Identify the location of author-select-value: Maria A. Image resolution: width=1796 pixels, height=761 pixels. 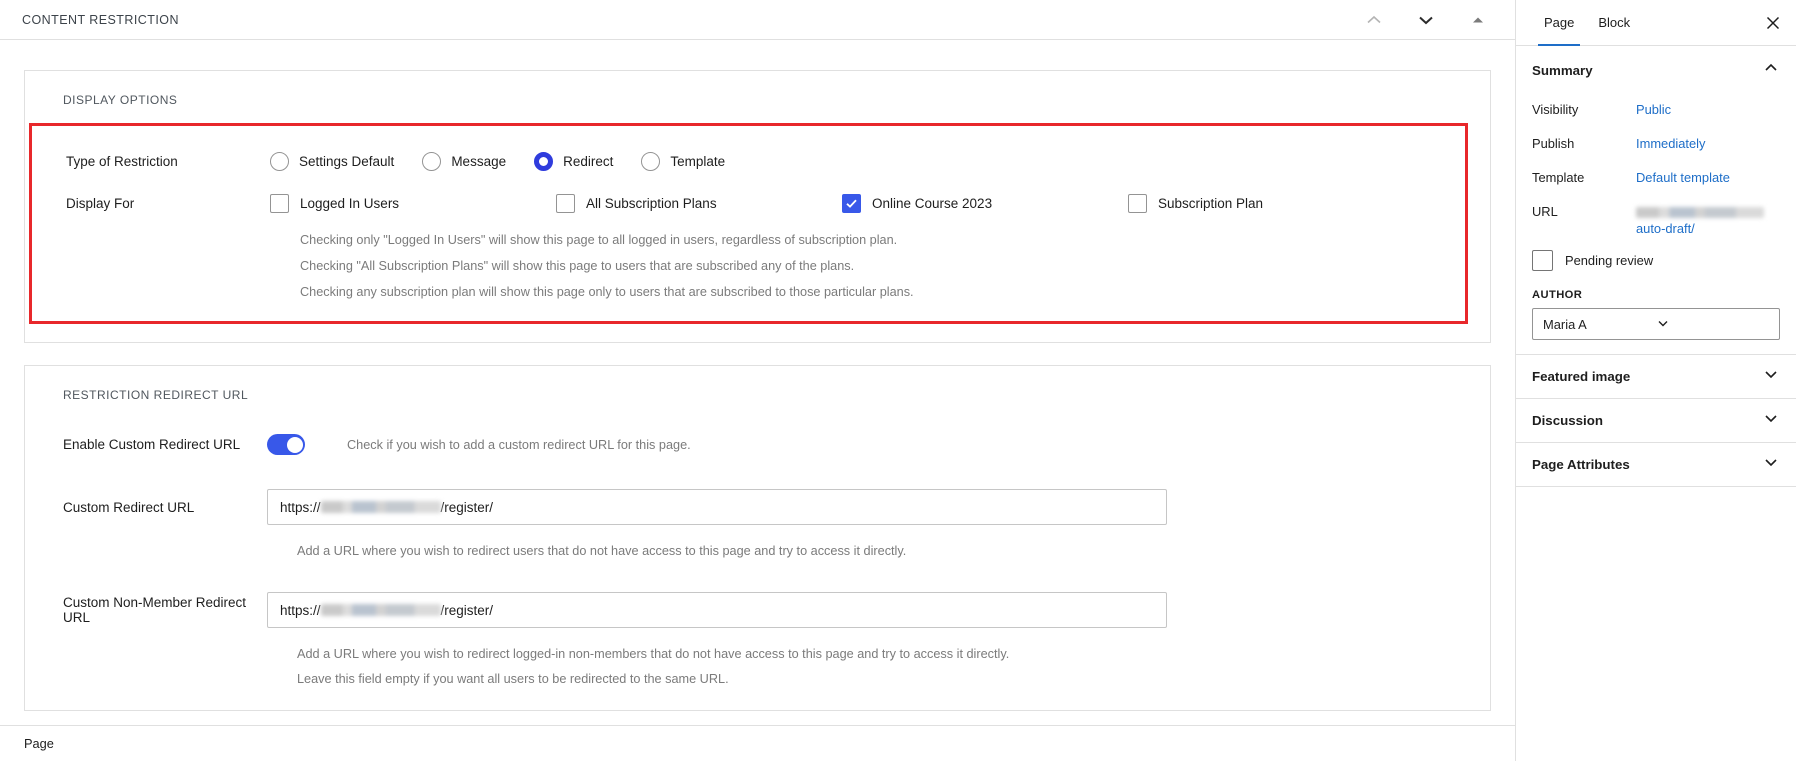
(1565, 324).